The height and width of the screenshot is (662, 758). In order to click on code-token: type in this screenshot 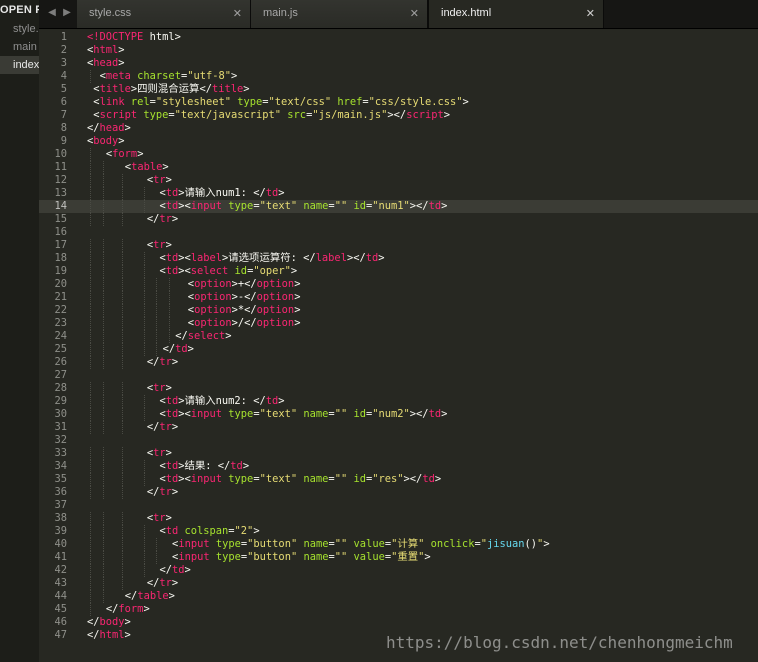, I will do `click(241, 479)`.